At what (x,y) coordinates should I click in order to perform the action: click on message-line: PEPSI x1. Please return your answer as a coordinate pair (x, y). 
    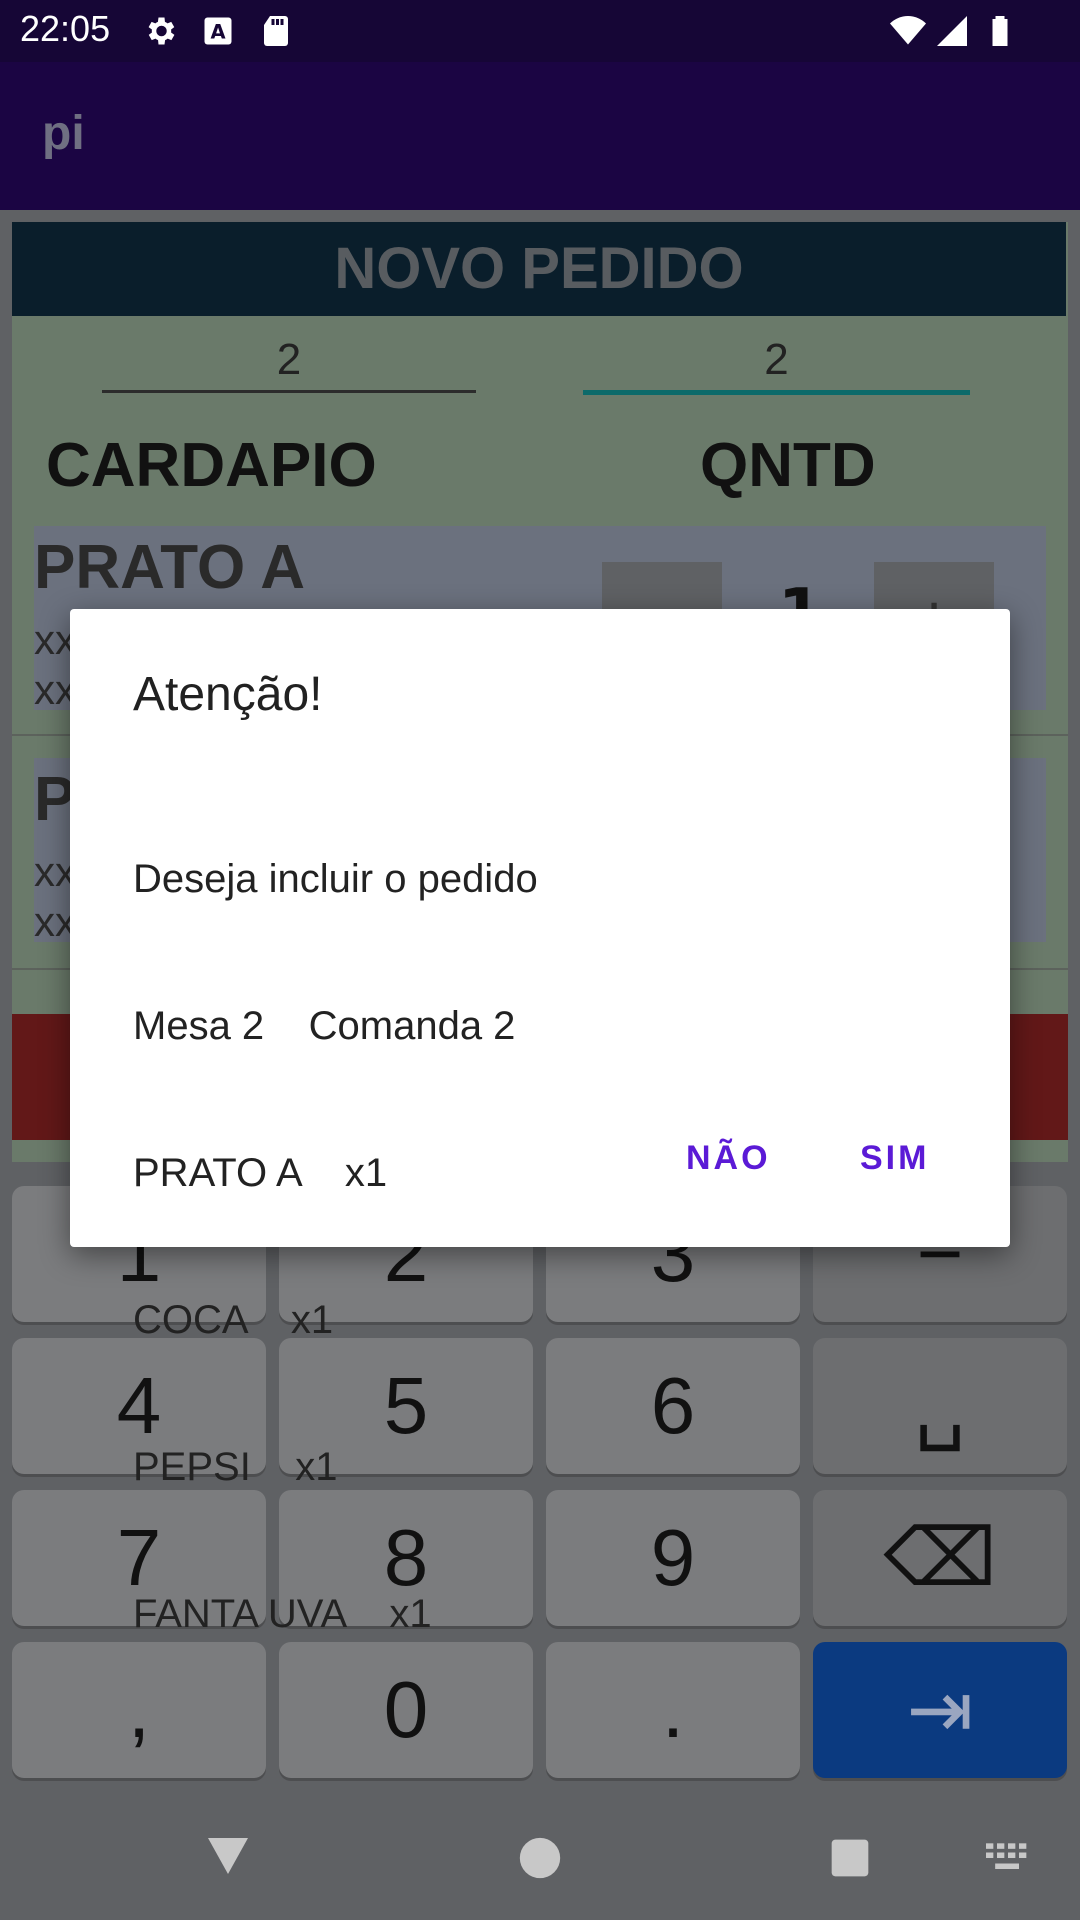
    Looking at the image, I should click on (235, 1467).